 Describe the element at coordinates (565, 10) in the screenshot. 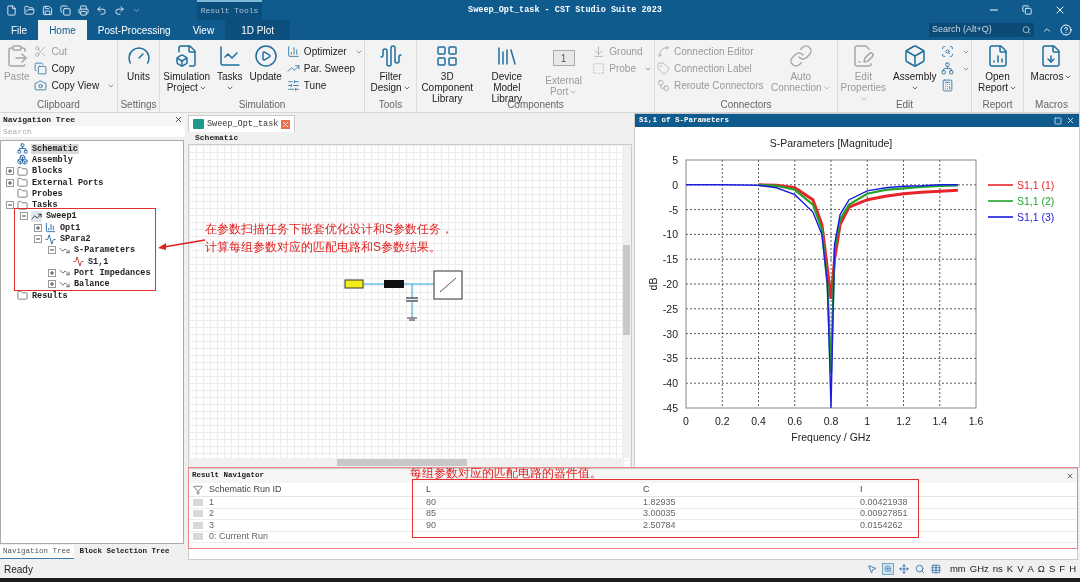

I see `window-title: Sweep_Opt_task - CST Studio Suite 2023` at that location.